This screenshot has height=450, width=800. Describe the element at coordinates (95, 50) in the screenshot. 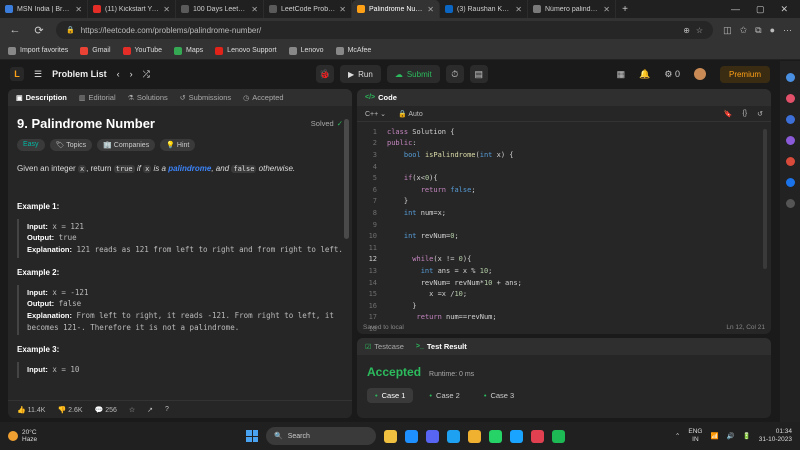

I see `bookmark-item: Gmail` at that location.